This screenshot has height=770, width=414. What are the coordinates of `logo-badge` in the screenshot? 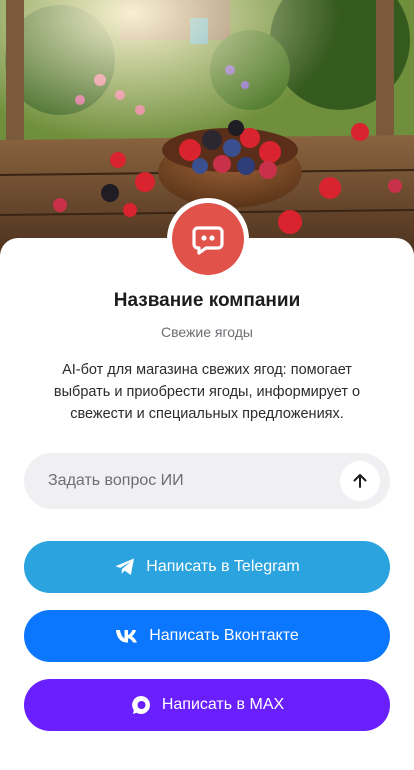 It's located at (208, 239).